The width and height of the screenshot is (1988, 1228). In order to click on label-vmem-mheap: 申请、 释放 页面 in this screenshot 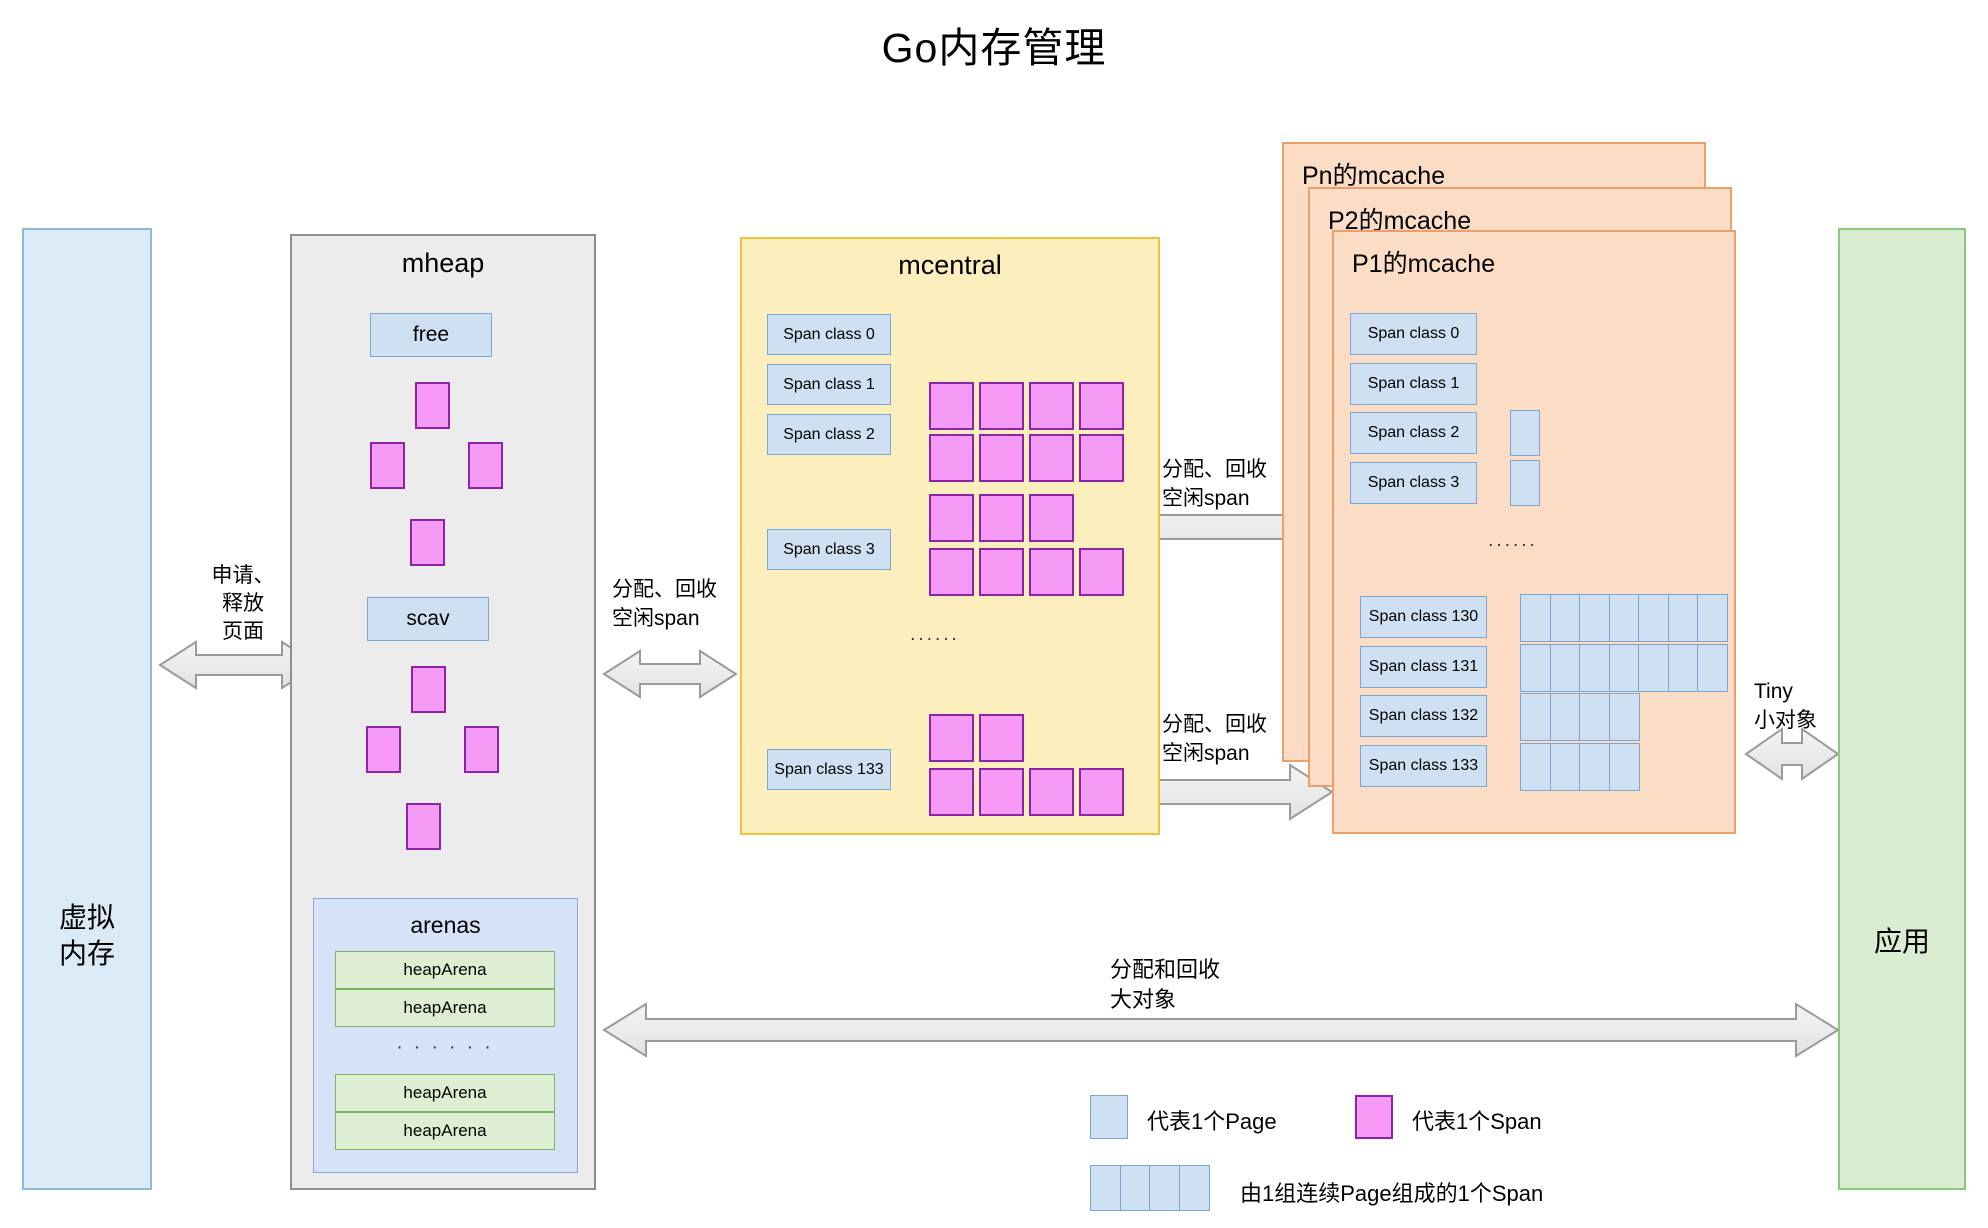, I will do `click(243, 603)`.